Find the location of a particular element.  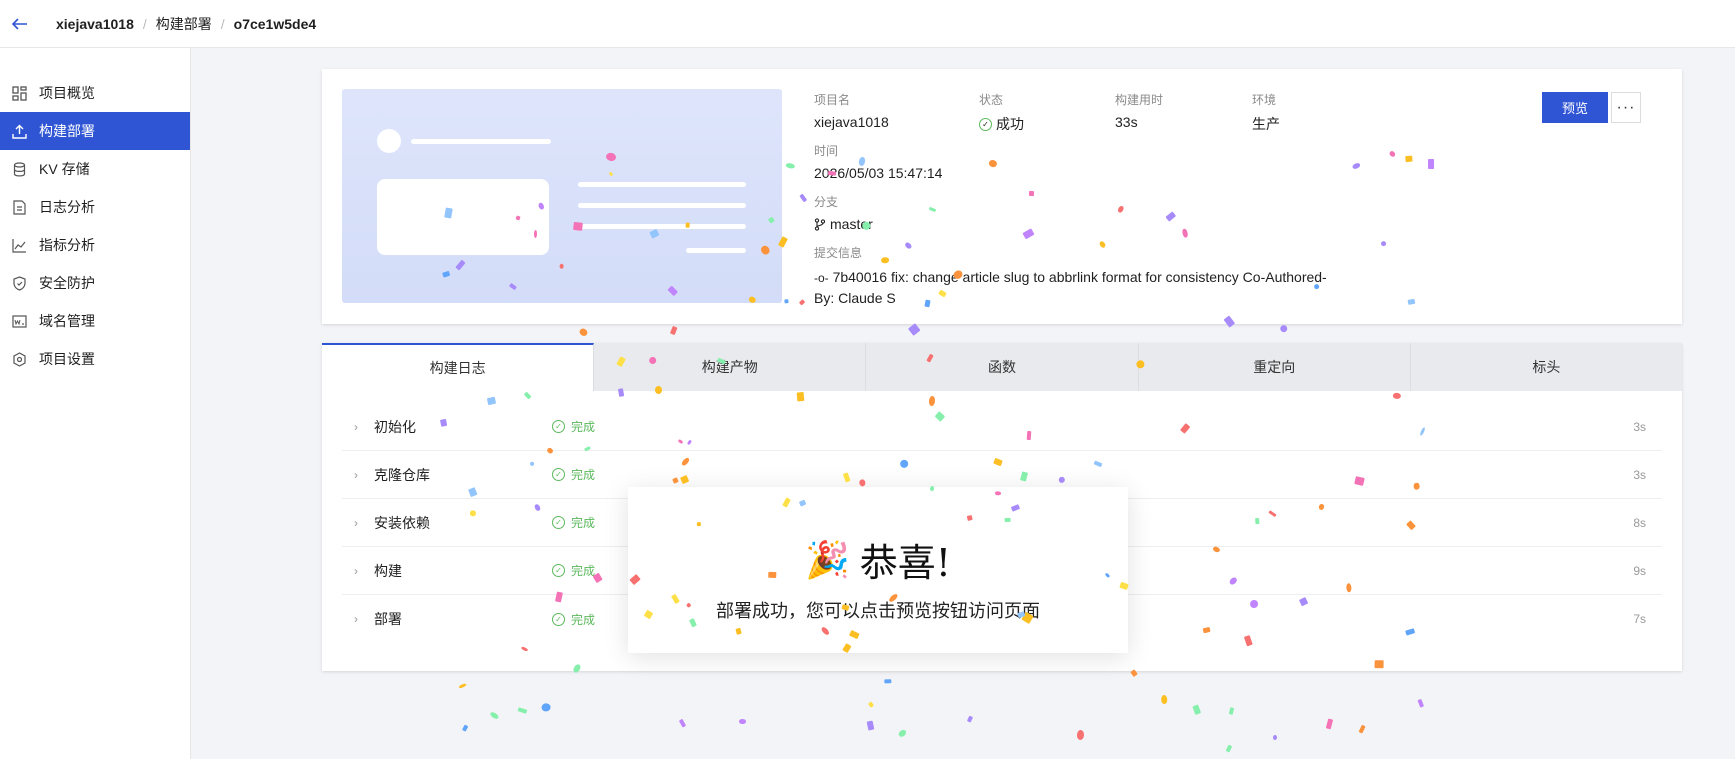

build-step-row: › 初始化 ✓ 完成 3s is located at coordinates (1002, 427).